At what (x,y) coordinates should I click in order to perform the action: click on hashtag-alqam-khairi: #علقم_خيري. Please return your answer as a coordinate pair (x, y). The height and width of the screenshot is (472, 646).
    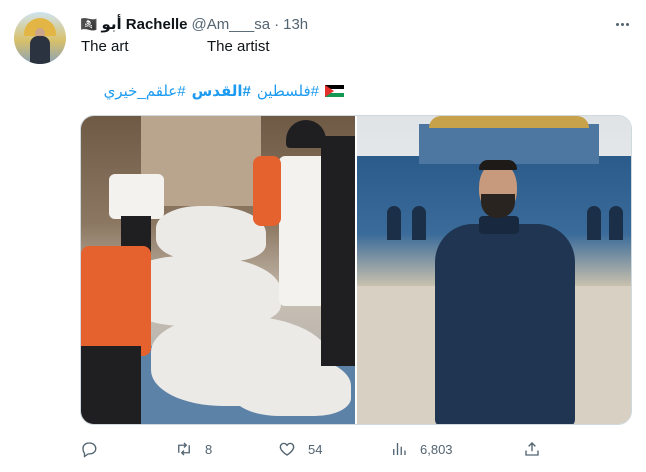
    Looking at the image, I should click on (145, 91).